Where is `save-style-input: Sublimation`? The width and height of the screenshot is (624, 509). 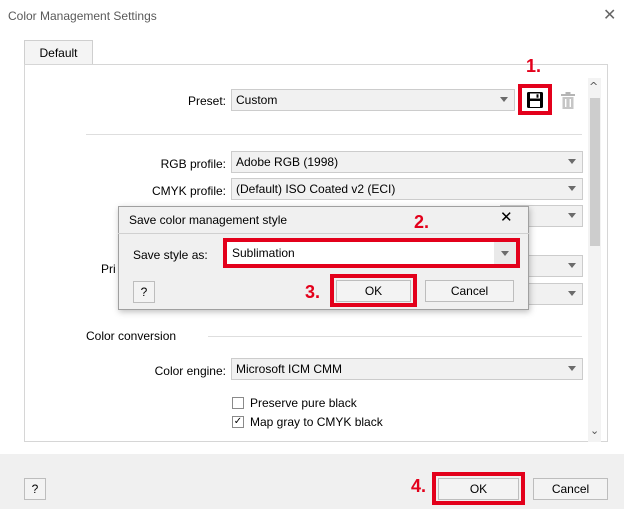
save-style-input: Sublimation is located at coordinates (371, 253).